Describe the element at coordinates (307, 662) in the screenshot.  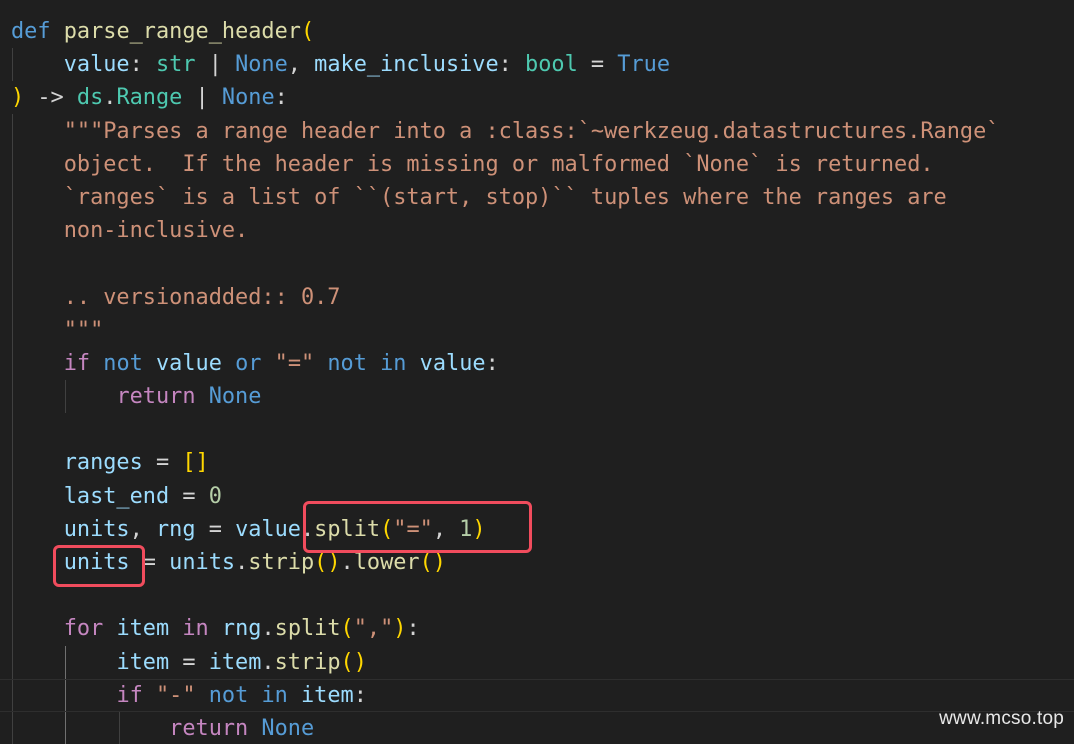
I see `code-token: strip` at that location.